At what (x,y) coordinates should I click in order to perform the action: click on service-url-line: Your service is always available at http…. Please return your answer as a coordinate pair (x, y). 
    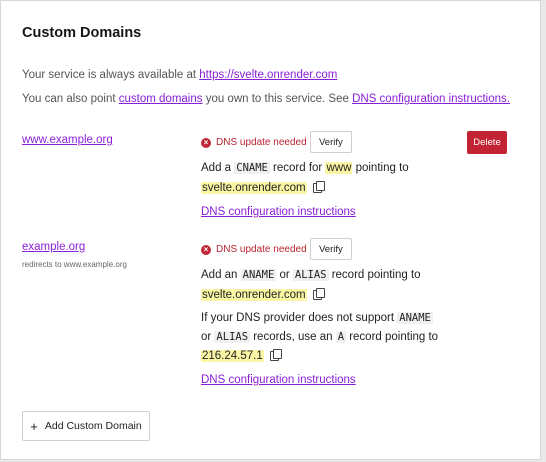
    Looking at the image, I should click on (180, 75).